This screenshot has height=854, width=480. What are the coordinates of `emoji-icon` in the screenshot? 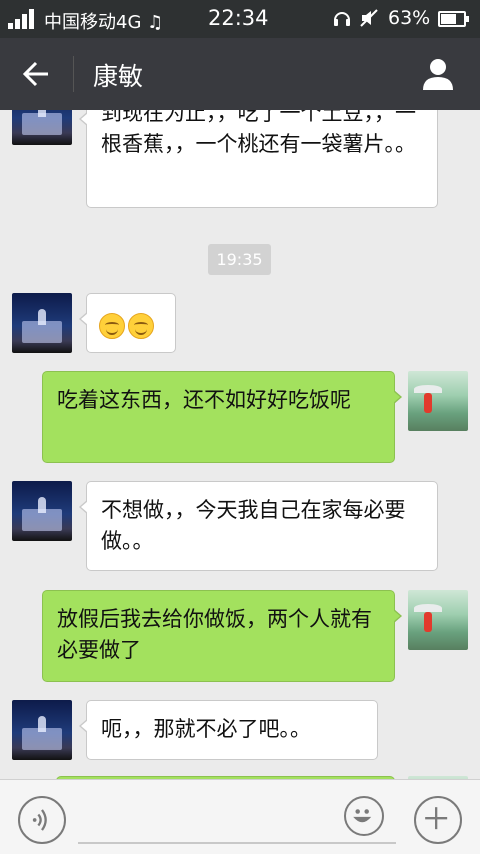 It's located at (364, 816).